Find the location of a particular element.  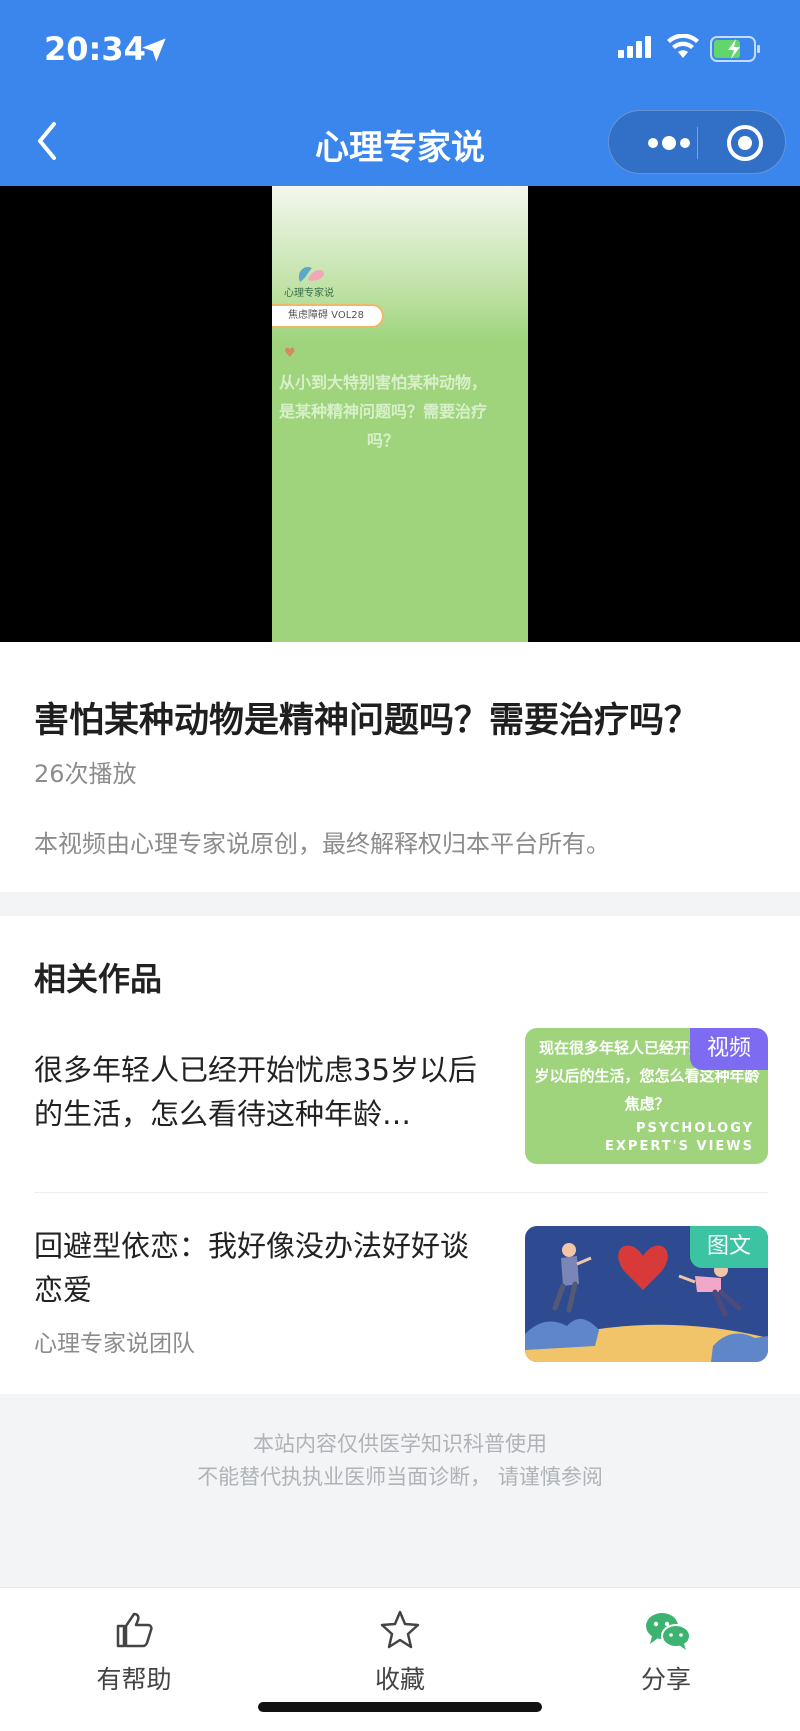

video-overlay-text: 从小到大特别害怕某种动物，是某种精神问题吗？需要治疗吗？ is located at coordinates (382, 411).